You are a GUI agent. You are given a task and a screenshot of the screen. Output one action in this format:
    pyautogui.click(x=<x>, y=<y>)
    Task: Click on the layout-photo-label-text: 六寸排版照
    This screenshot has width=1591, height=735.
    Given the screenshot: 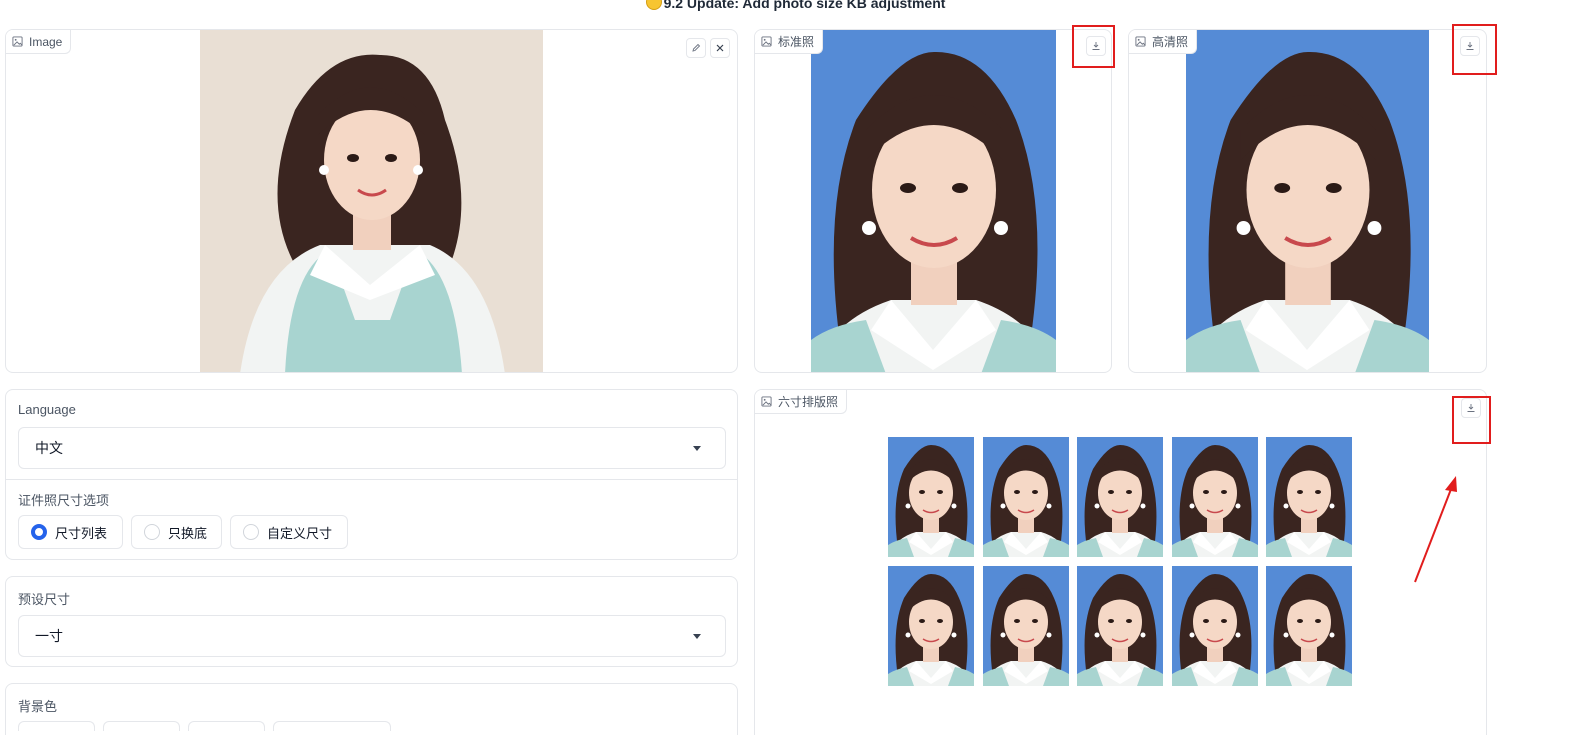 What is the action you would take?
    pyautogui.click(x=808, y=402)
    